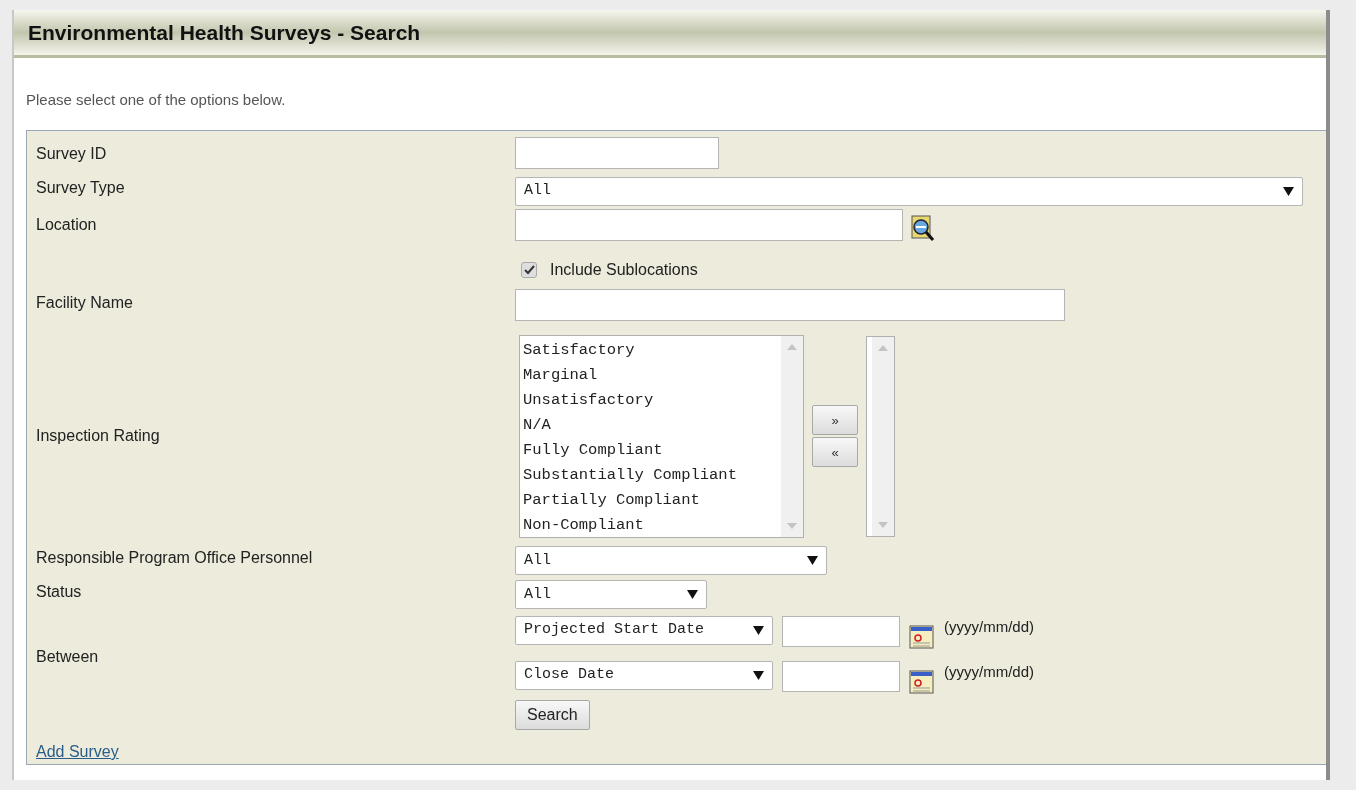  I want to click on date-type-select: Projected Start Date, so click(644, 630).